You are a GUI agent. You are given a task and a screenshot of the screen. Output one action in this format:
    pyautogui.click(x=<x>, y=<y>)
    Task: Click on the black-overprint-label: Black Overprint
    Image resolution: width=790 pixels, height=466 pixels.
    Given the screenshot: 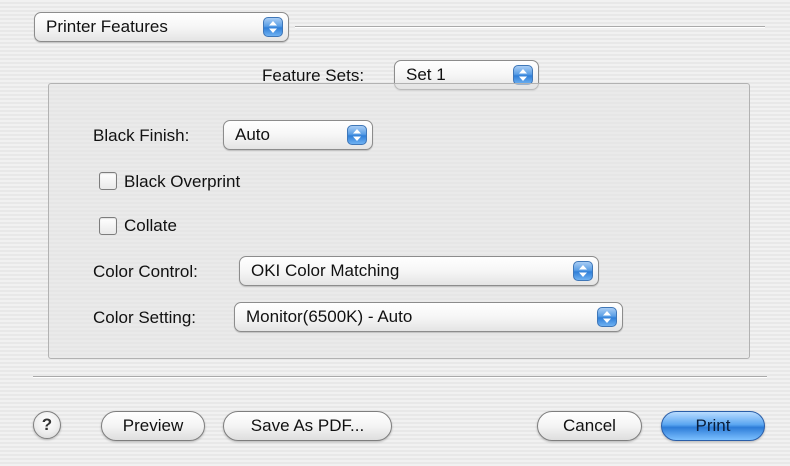 What is the action you would take?
    pyautogui.click(x=182, y=182)
    